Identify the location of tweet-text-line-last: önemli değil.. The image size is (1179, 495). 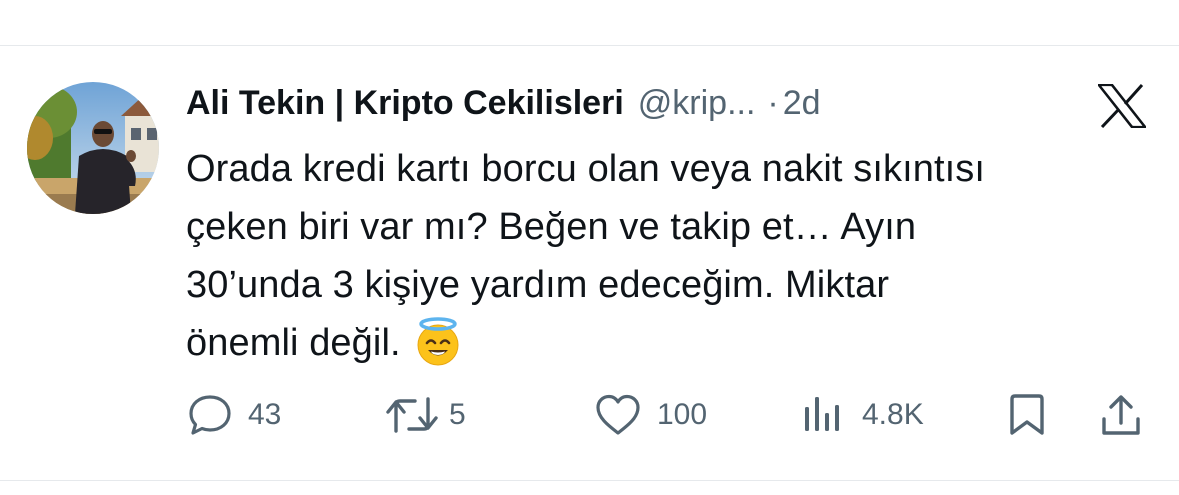
(666, 349).